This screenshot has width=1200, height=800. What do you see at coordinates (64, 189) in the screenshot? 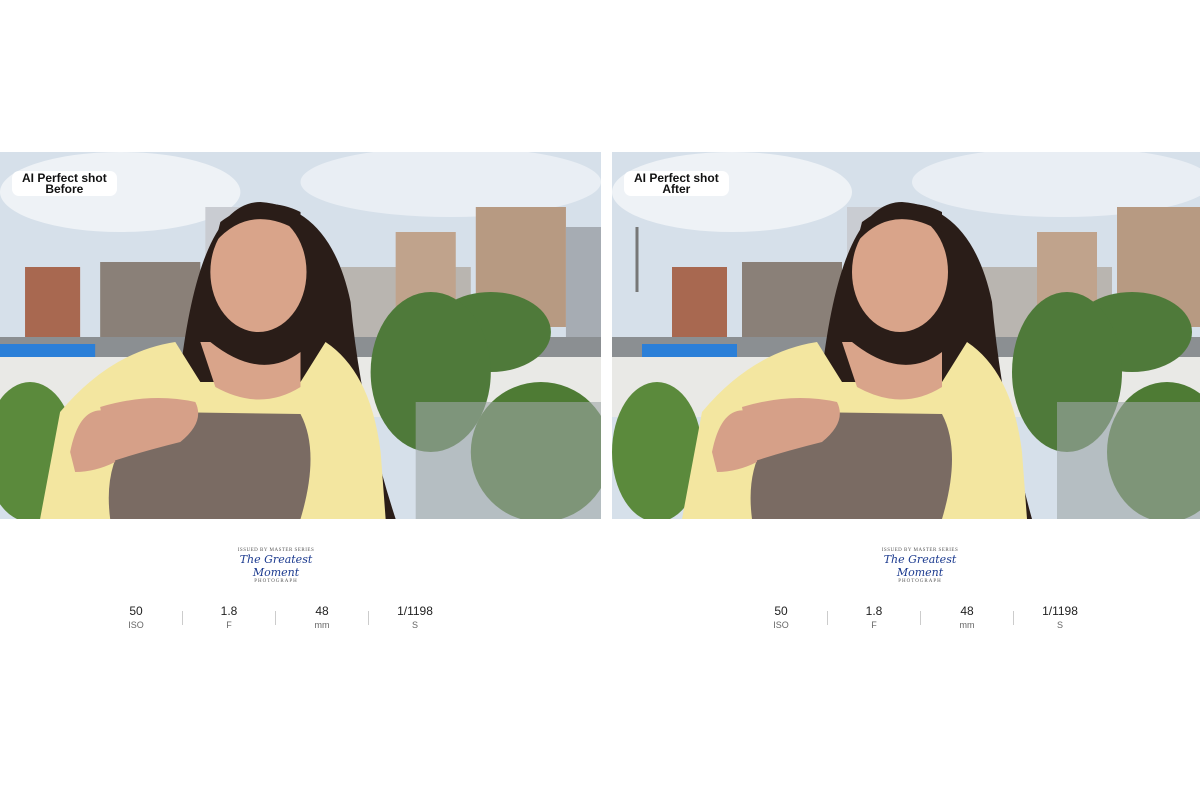
I see `label-line2: Before` at bounding box center [64, 189].